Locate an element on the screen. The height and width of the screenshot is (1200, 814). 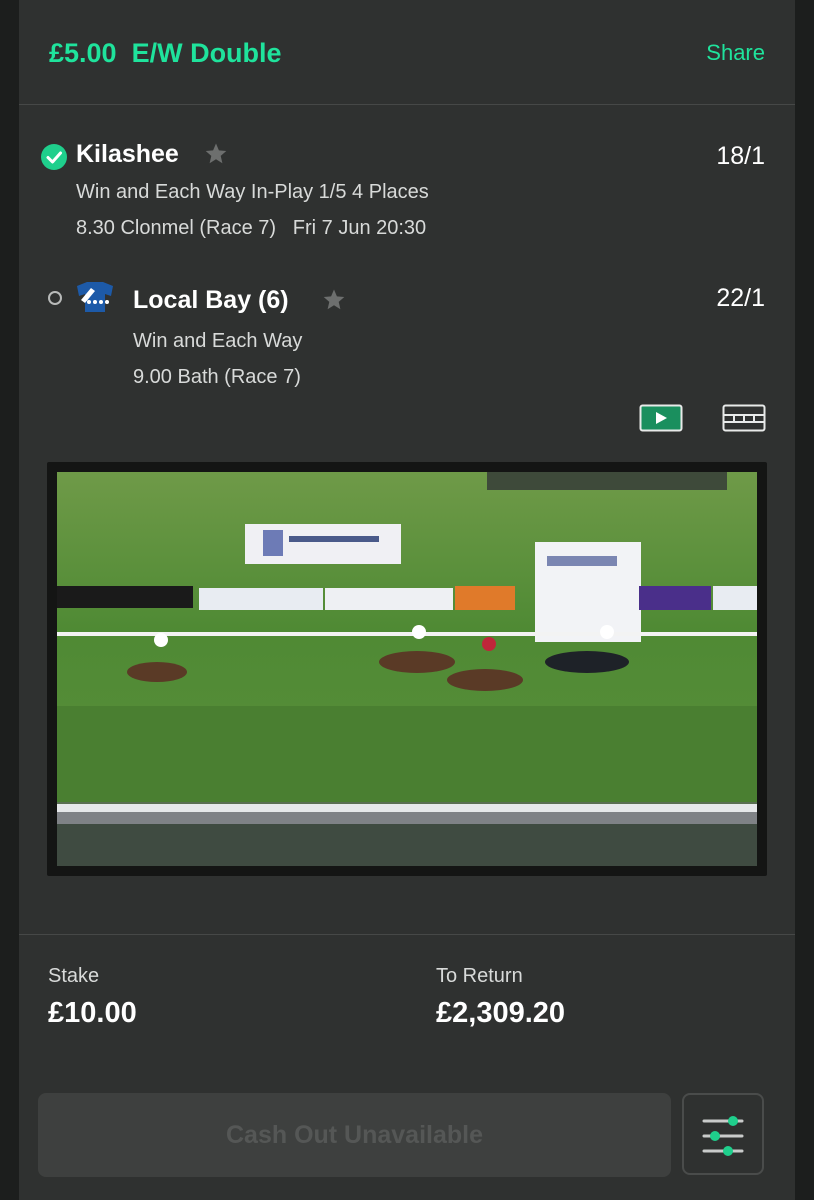
cash-out-settings-button is located at coordinates (723, 1134).